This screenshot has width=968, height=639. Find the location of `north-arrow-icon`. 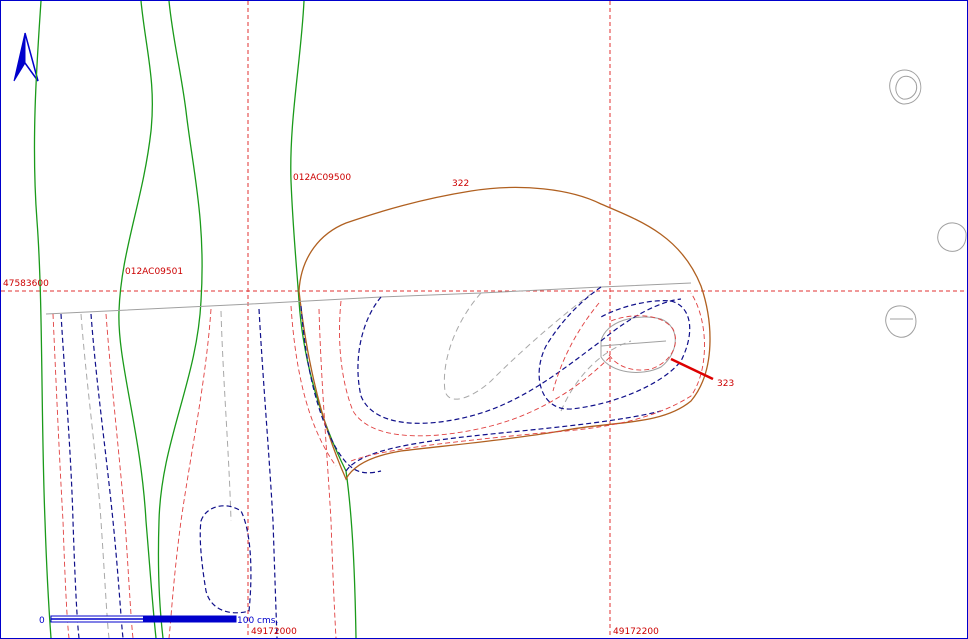

north-arrow-icon is located at coordinates (26, 57).